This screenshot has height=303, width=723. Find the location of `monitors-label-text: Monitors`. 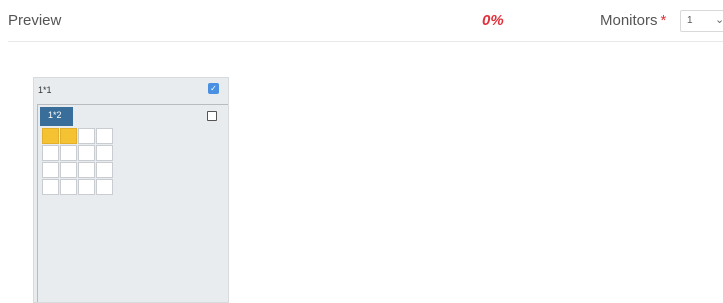

monitors-label-text: Monitors is located at coordinates (629, 20).